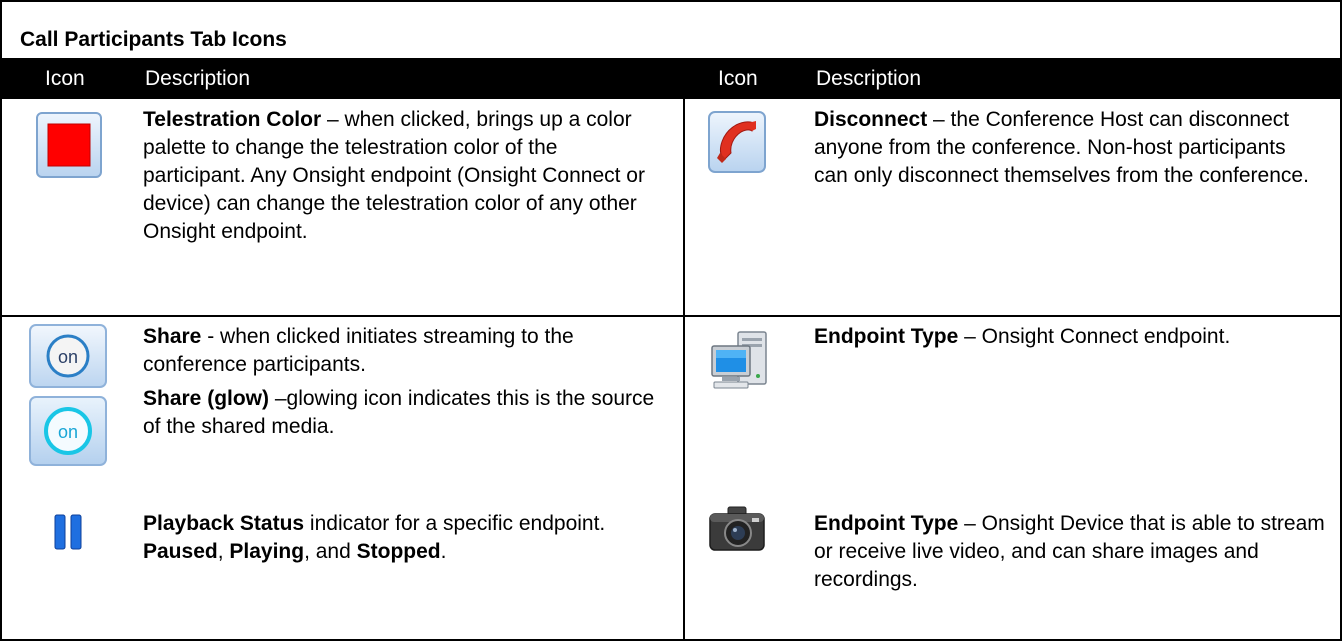 The height and width of the screenshot is (641, 1342). What do you see at coordinates (330, 551) in the screenshot?
I see `separator-2: , and` at bounding box center [330, 551].